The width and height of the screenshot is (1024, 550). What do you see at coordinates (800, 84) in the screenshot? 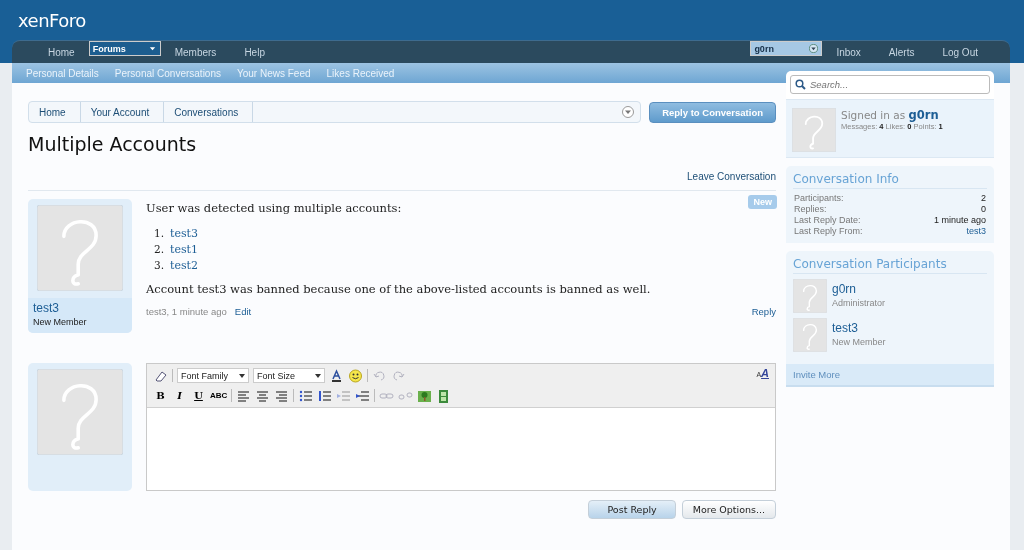
I see `search-icon` at bounding box center [800, 84].